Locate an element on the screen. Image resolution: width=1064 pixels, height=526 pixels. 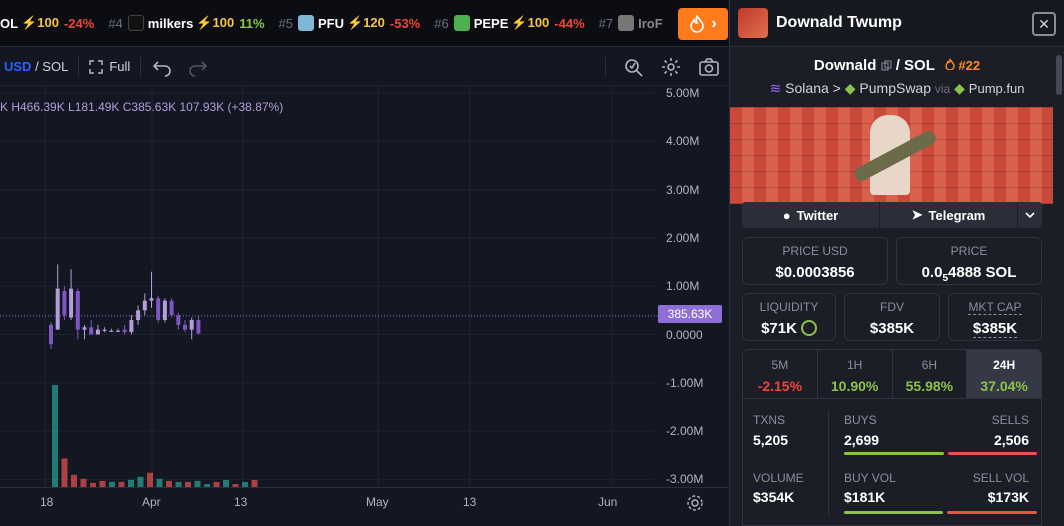
y-tick-label: 2.00M is located at coordinates (683, 237).